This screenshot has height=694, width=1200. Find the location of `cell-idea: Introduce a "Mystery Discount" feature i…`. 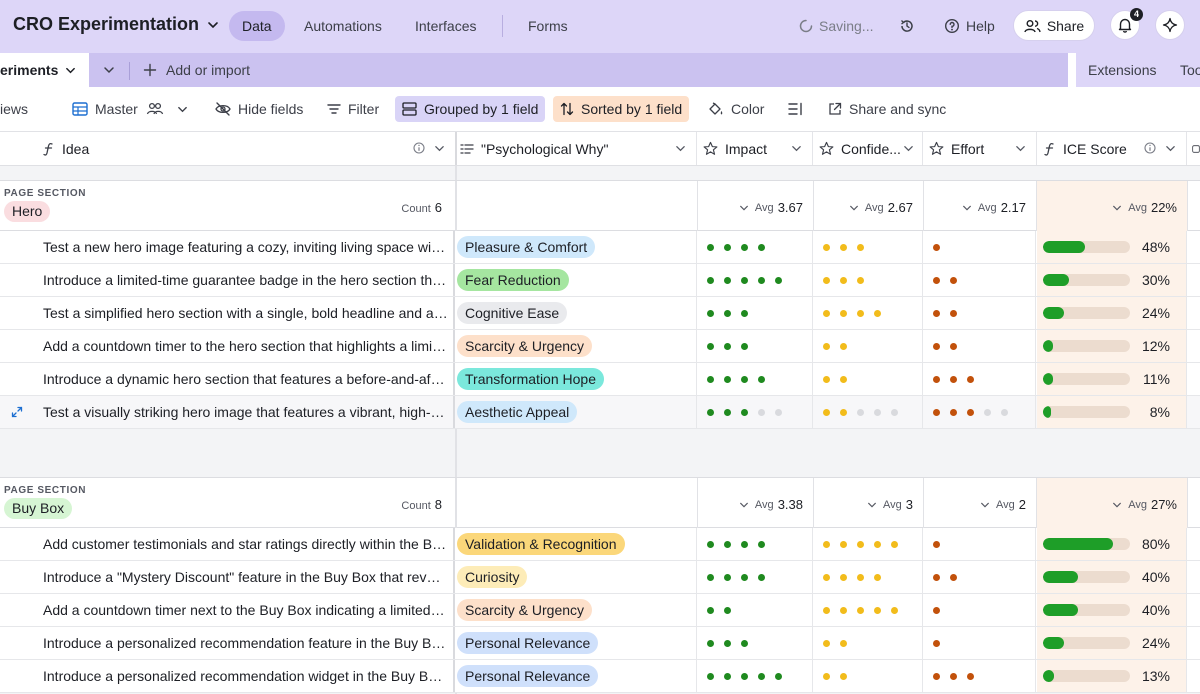

cell-idea: Introduce a "Mystery Discount" feature i… is located at coordinates (227, 577).